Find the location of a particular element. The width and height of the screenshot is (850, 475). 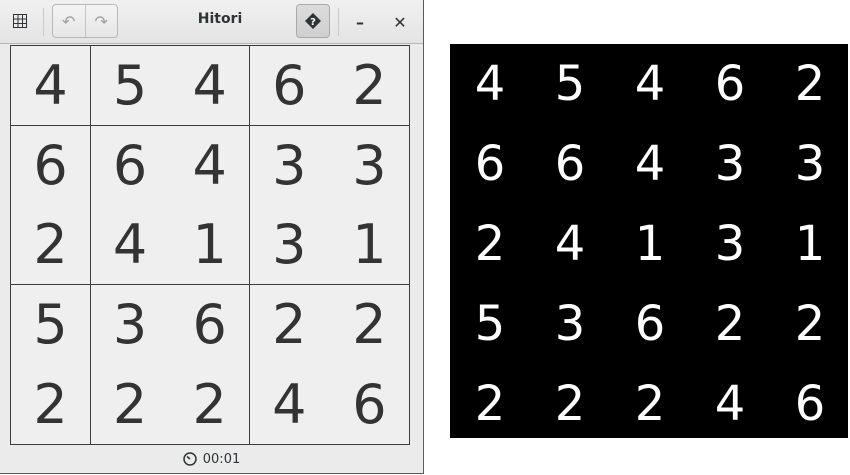

timer-label: 00:01 is located at coordinates (221, 459).